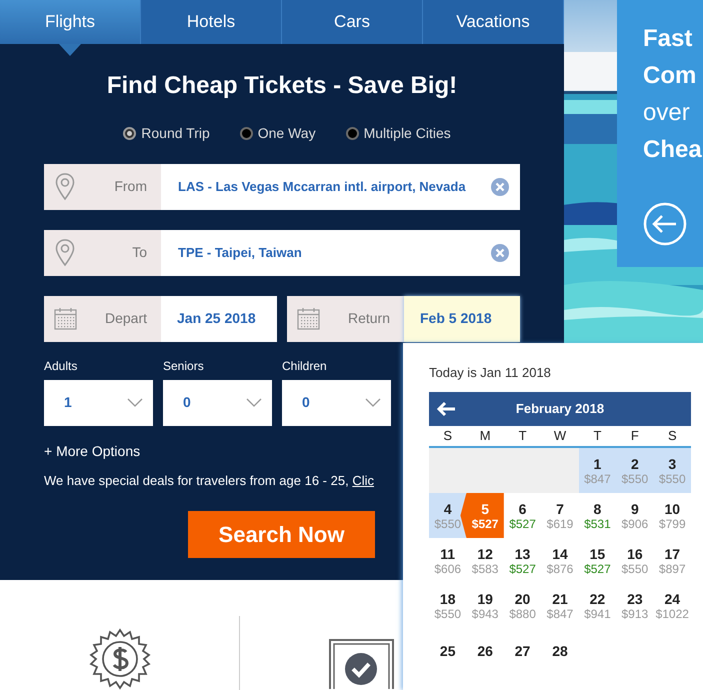 Image resolution: width=703 pixels, height=690 pixels. I want to click on day-price: $941, so click(597, 613).